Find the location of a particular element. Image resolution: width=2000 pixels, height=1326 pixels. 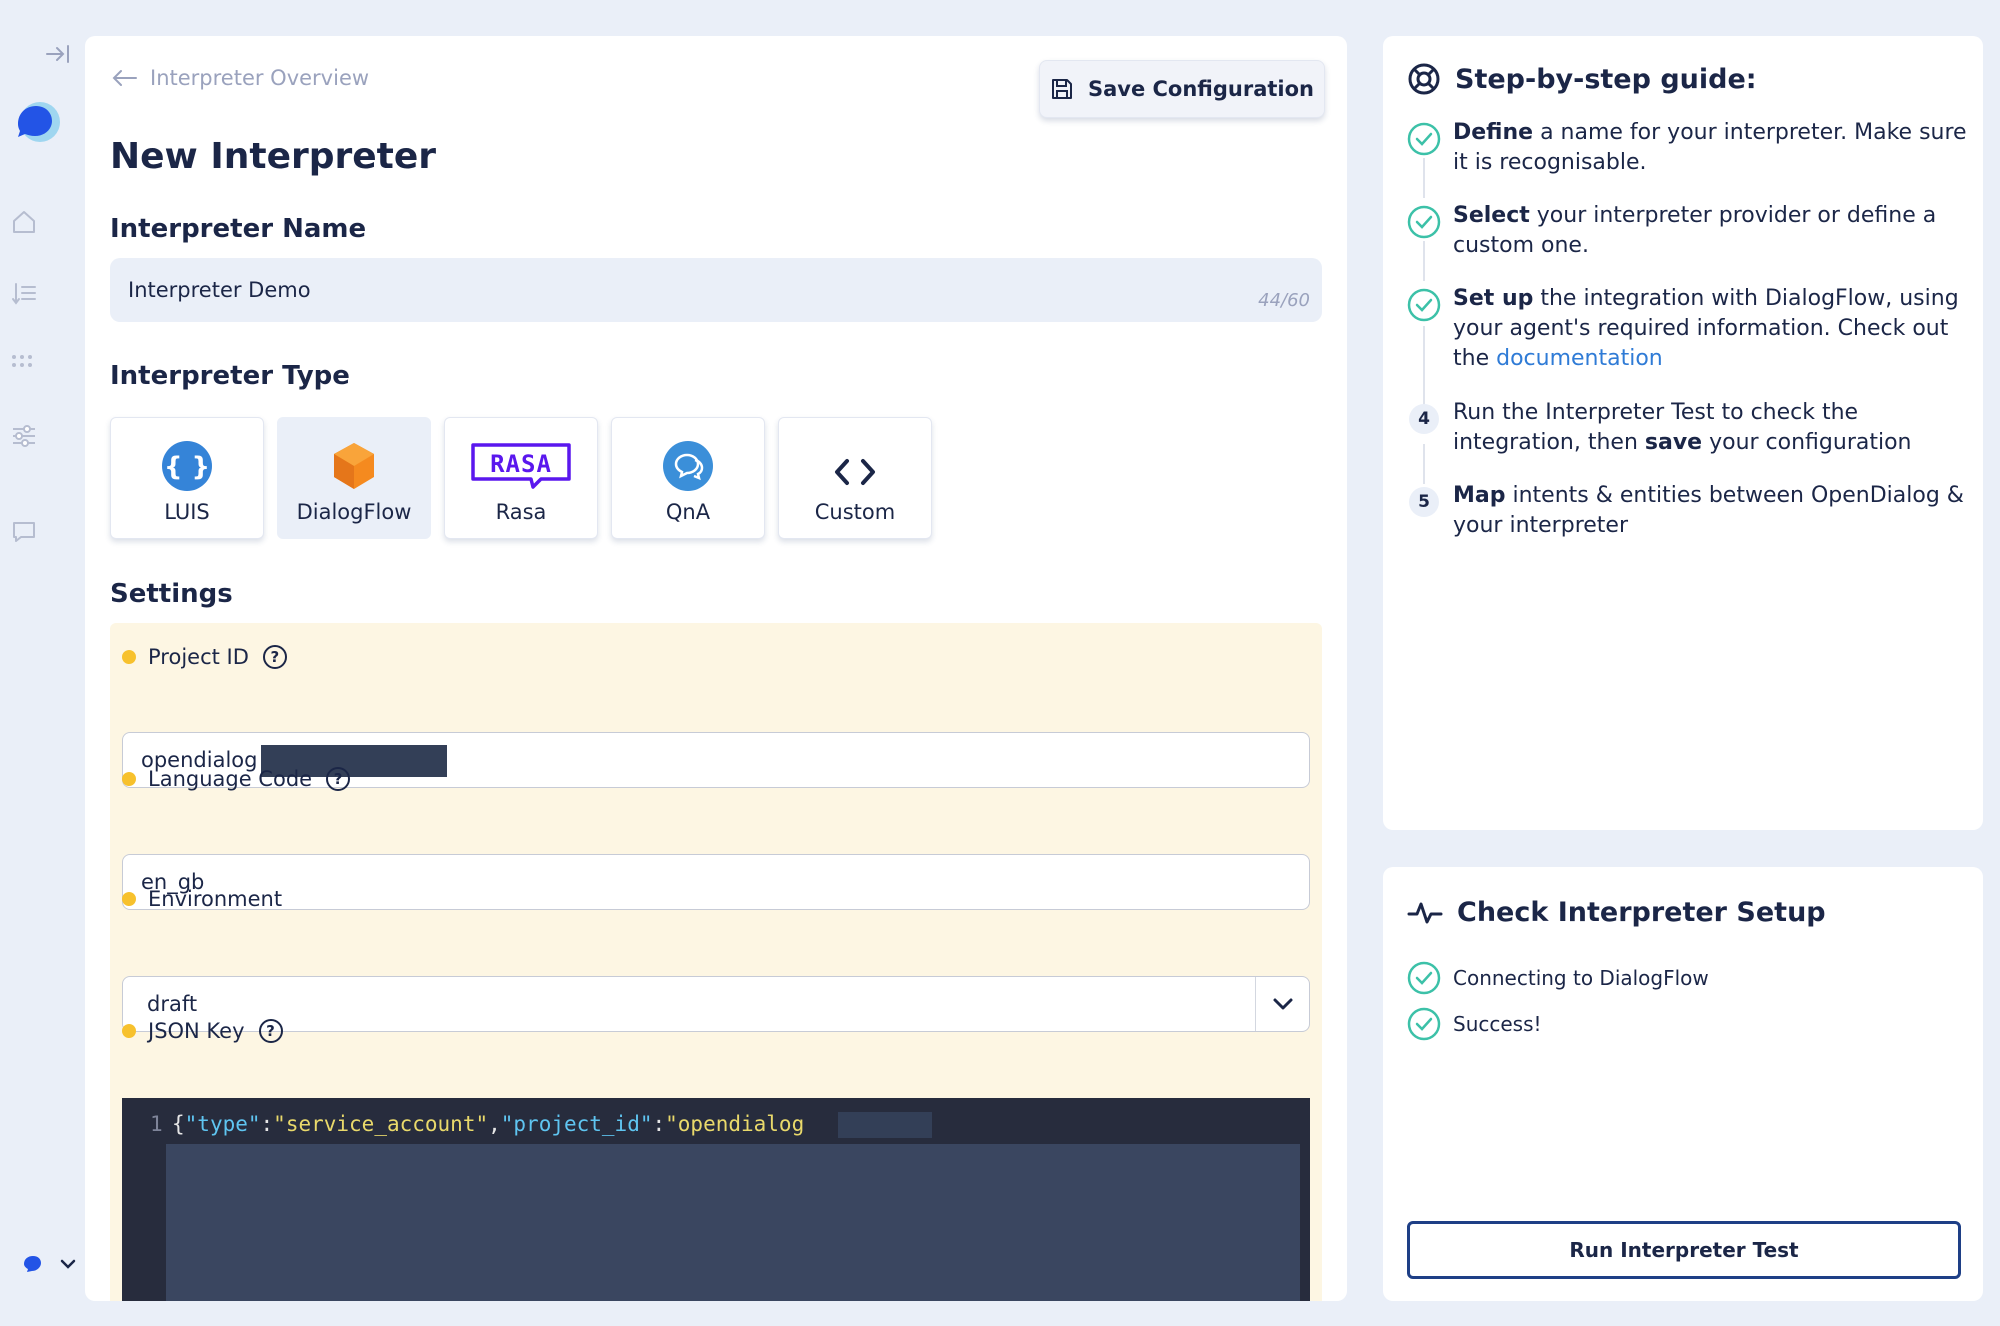

language-code-label: Language Code is located at coordinates (230, 779).